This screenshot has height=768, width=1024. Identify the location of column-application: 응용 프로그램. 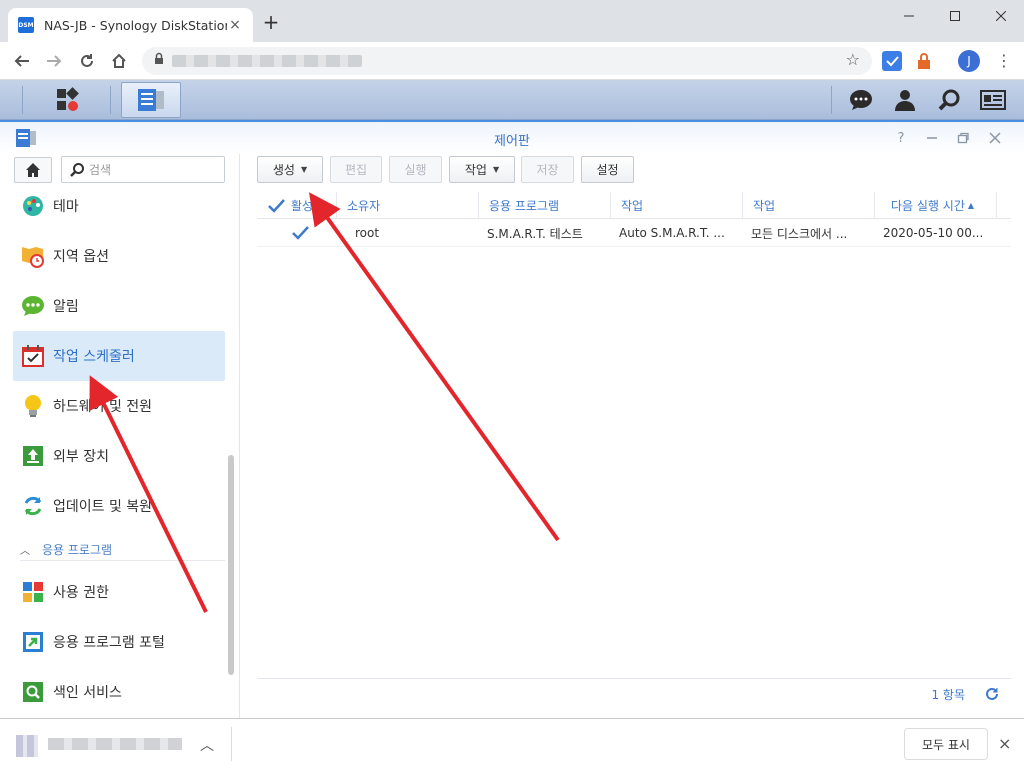
(545, 205).